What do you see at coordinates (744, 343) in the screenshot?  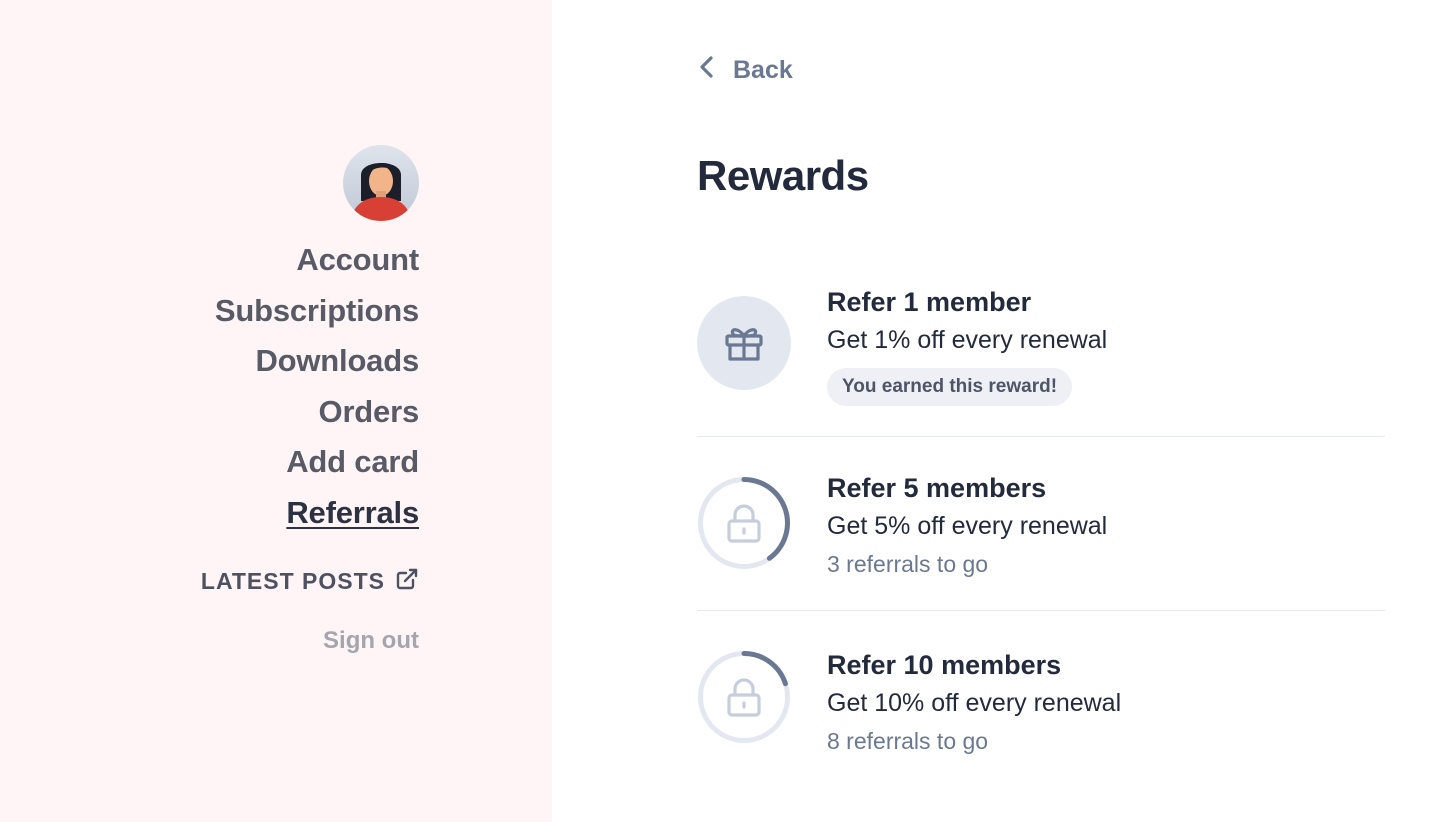 I see `reward-icon-circle` at bounding box center [744, 343].